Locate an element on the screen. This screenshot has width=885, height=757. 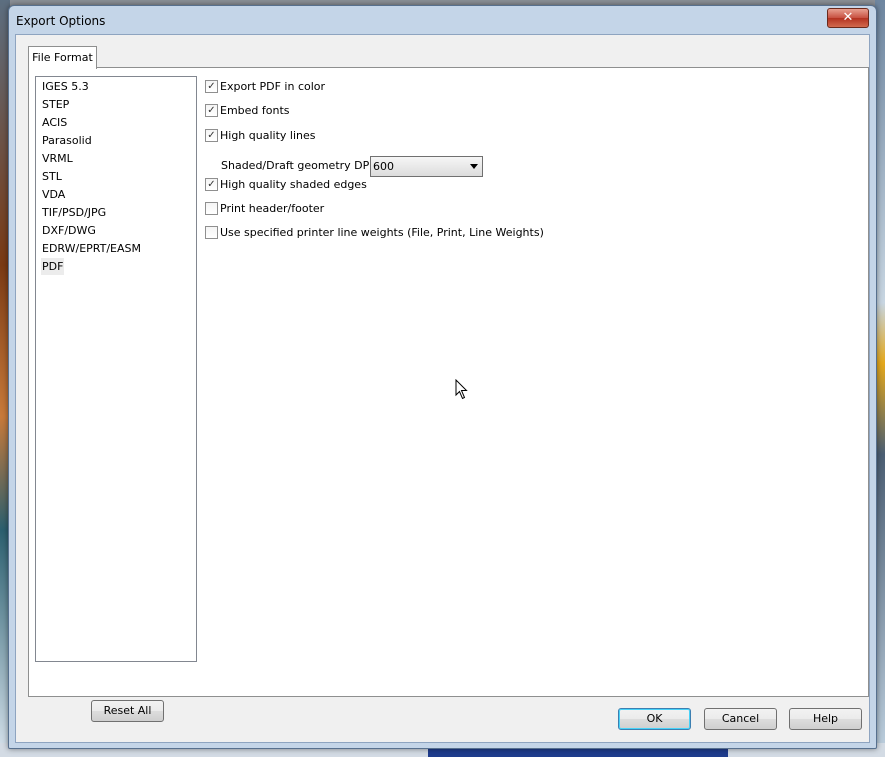
ok-button: OK is located at coordinates (654, 719).